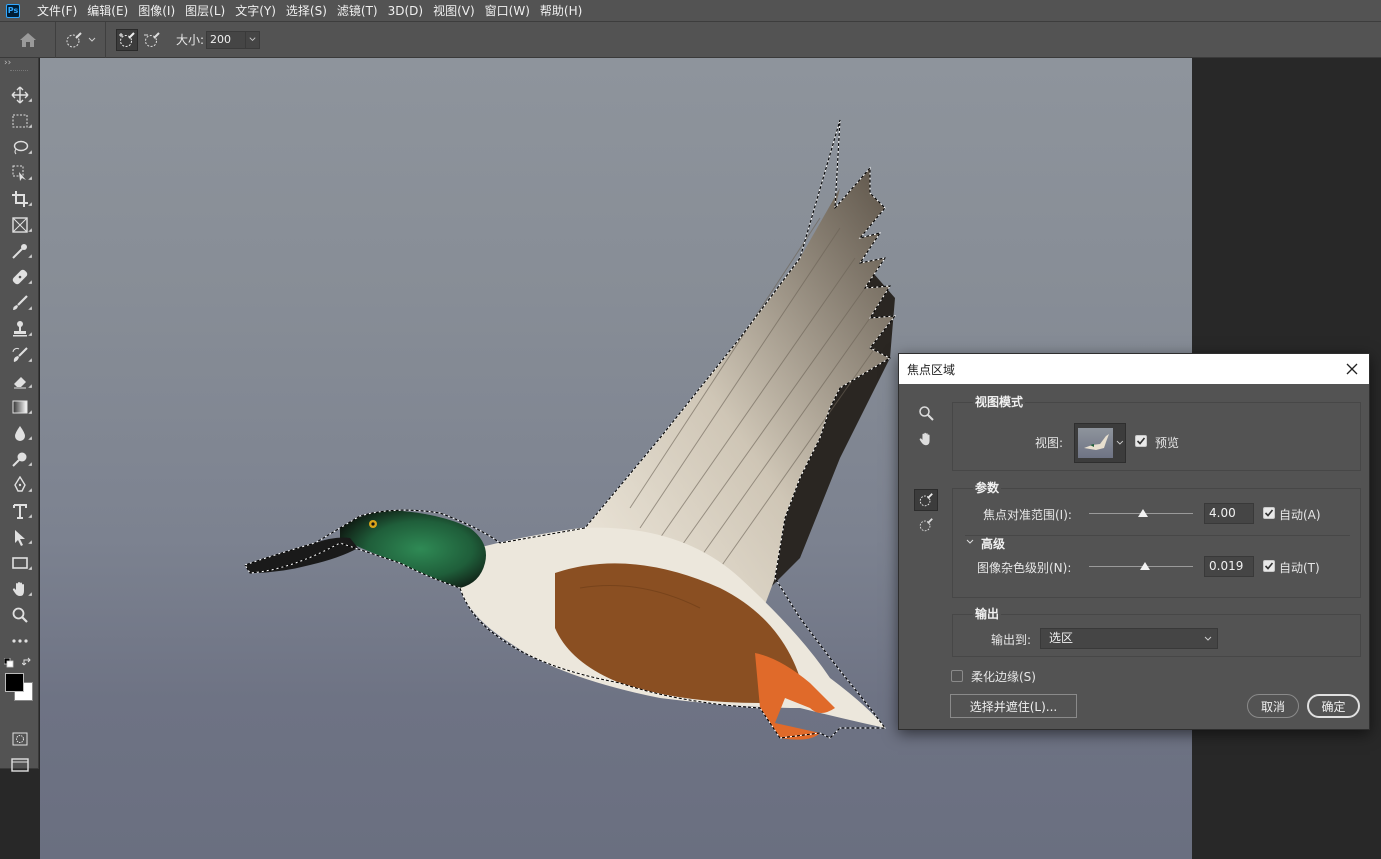  Describe the element at coordinates (19, 199) in the screenshot. I see `crop-tool-icon` at that location.